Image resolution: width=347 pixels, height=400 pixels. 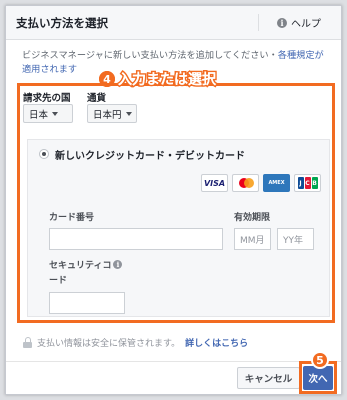 I want to click on expiry-year-input: YY年, so click(x=295, y=239).